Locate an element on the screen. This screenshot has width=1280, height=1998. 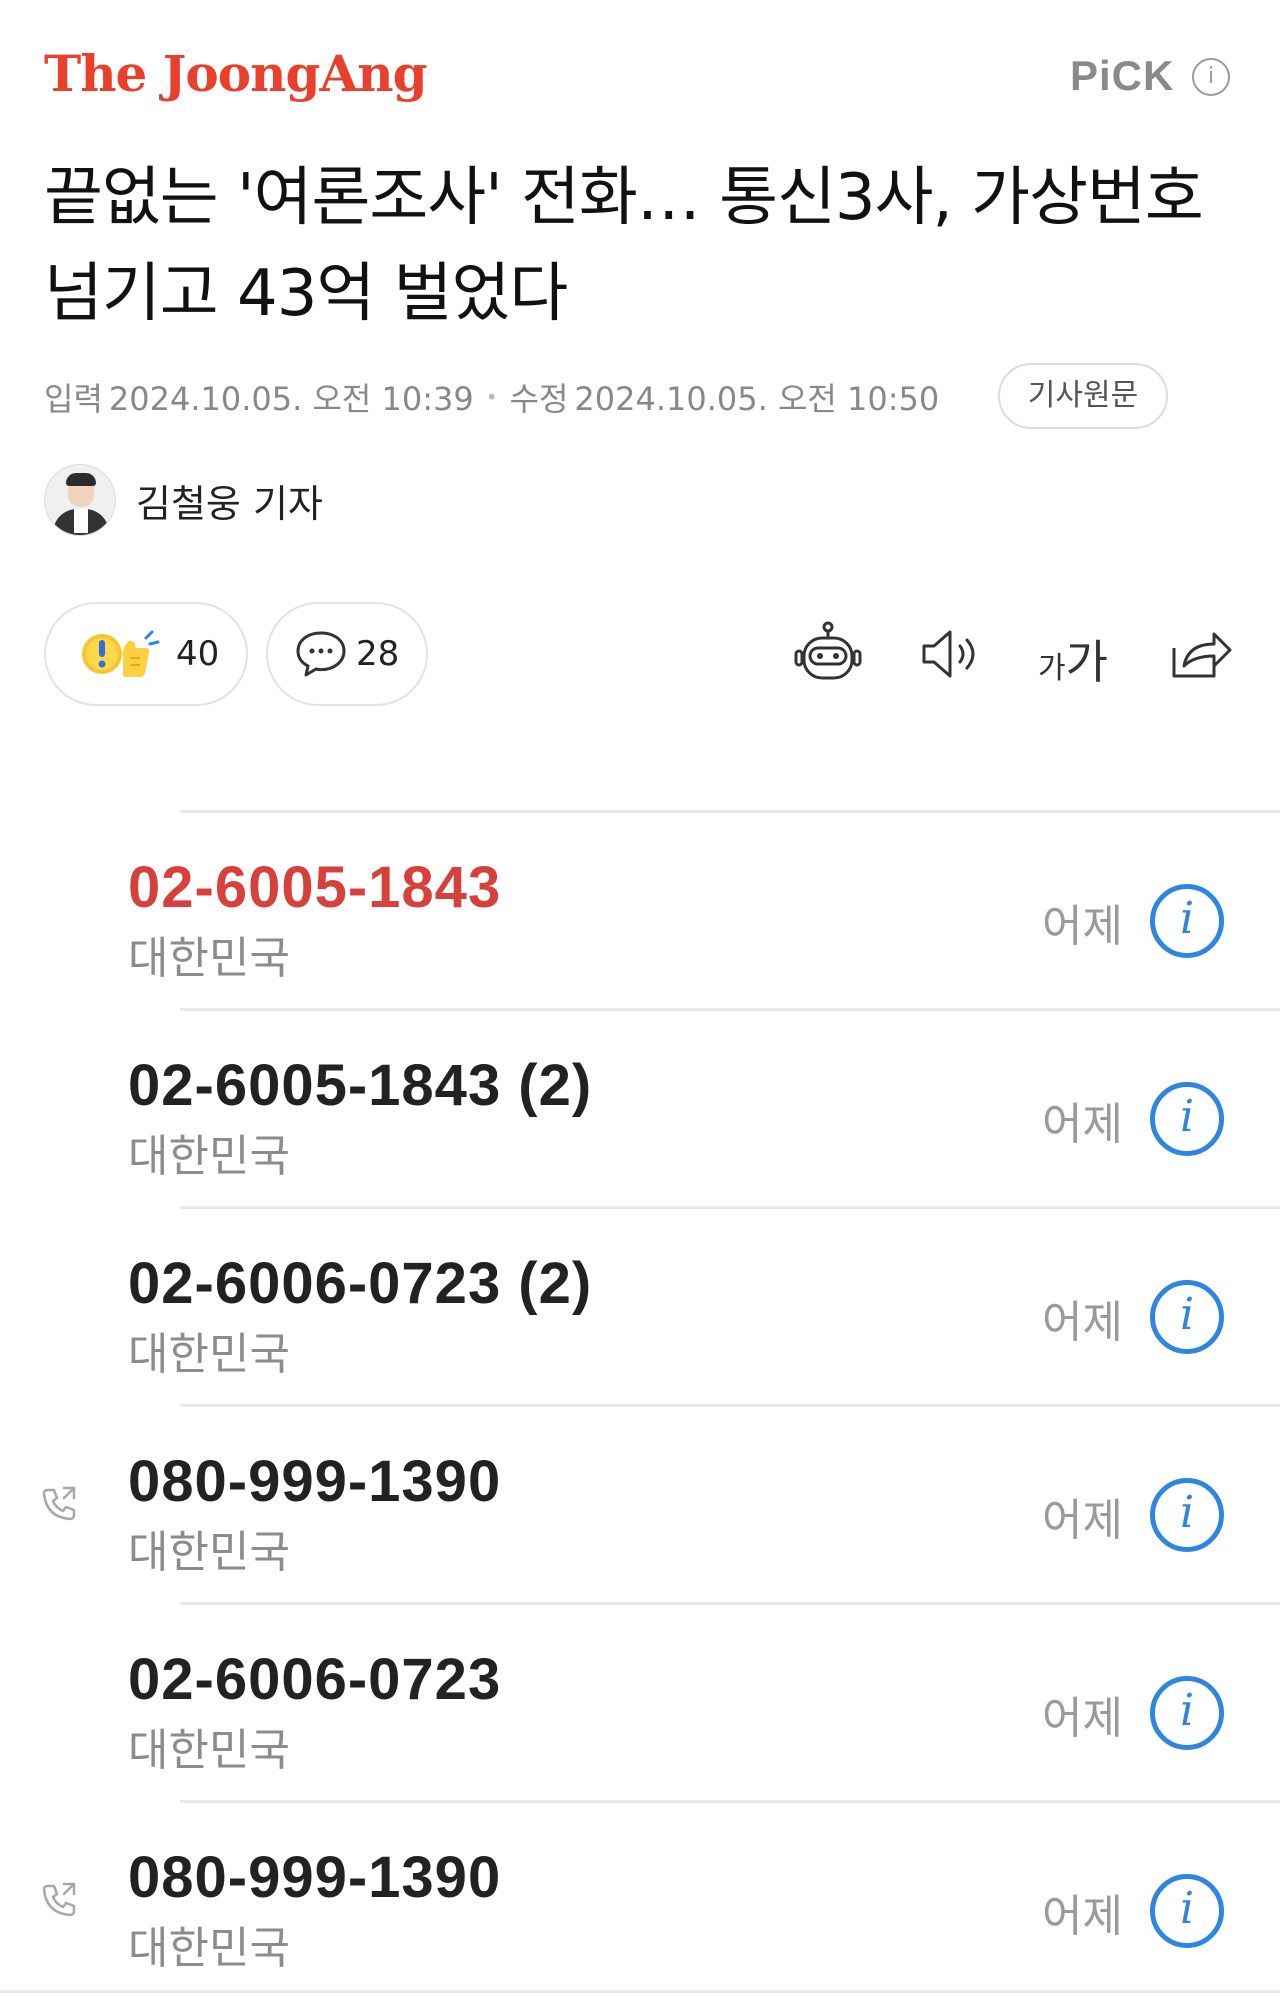
summary-bot-icon is located at coordinates (828, 654).